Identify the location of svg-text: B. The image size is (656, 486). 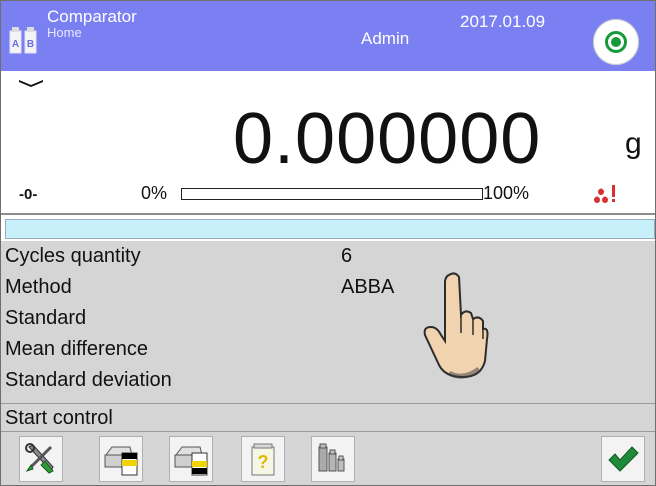
(30, 44).